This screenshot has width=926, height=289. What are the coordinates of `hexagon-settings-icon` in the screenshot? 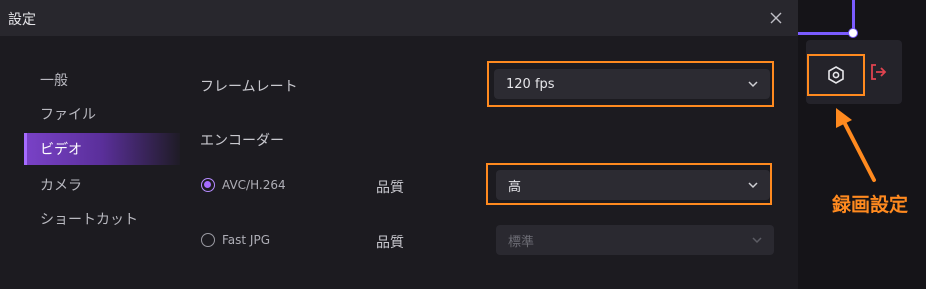 It's located at (836, 75).